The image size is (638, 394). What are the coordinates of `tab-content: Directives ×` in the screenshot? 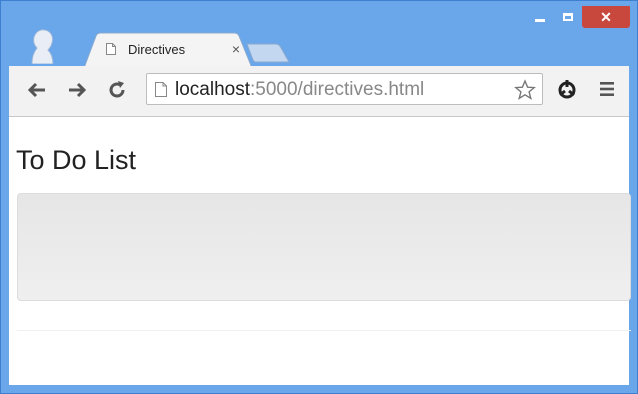 It's located at (176, 49).